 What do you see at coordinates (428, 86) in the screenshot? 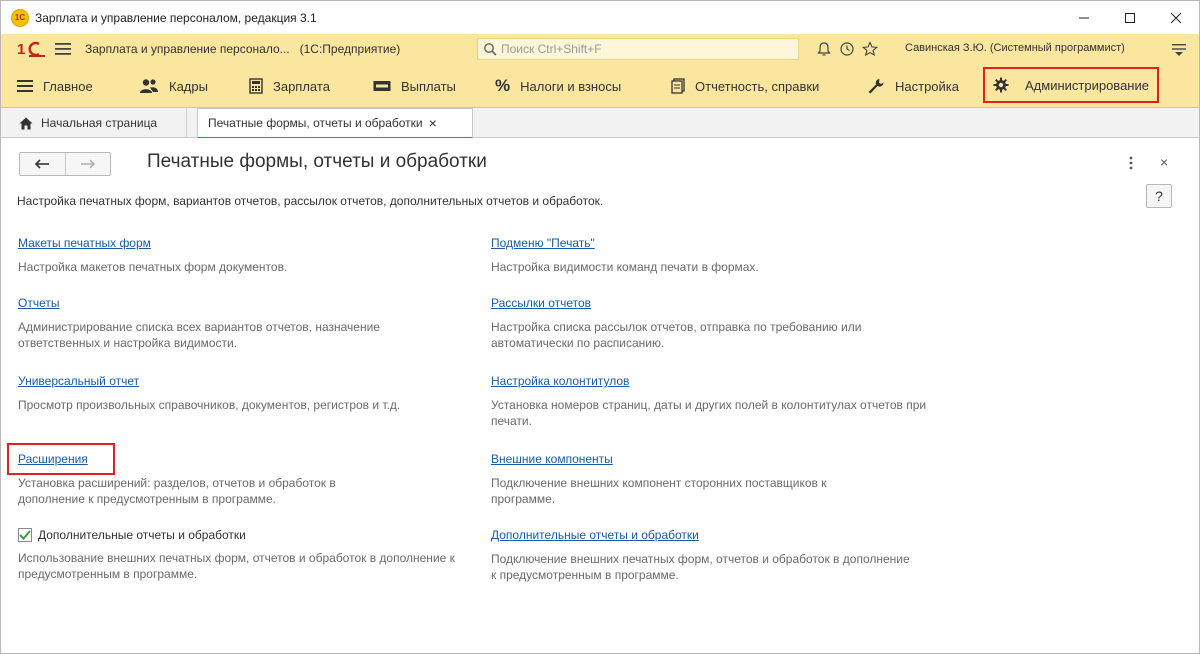
I see `section-label: Выплаты` at bounding box center [428, 86].